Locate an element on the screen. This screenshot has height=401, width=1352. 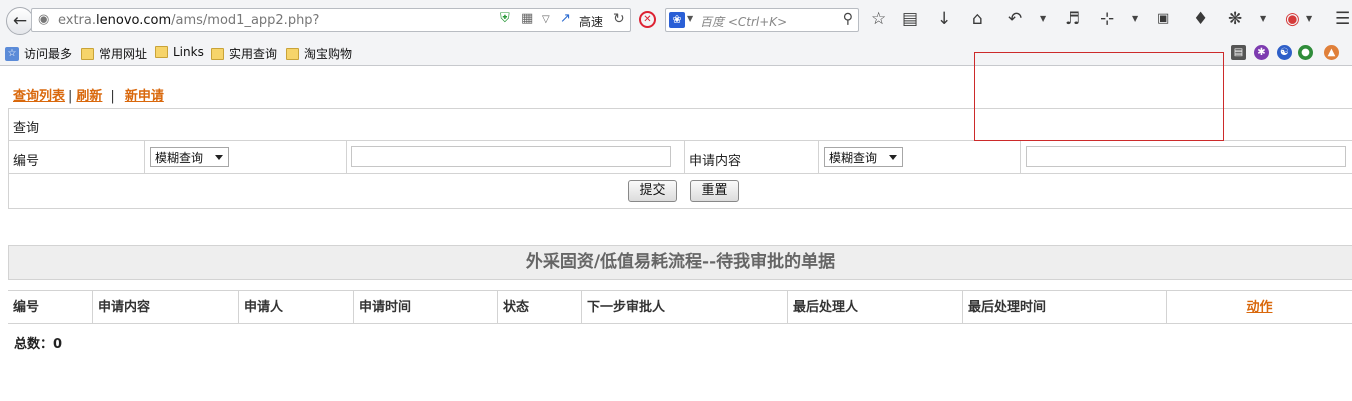
table-header-cell: 申请人 is located at coordinates (296, 307).